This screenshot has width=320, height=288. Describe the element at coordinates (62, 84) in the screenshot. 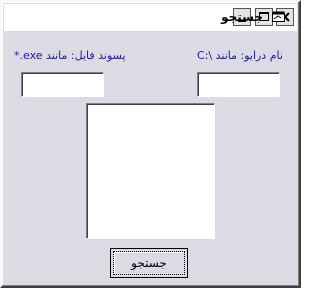

I see `file-extension-input` at that location.